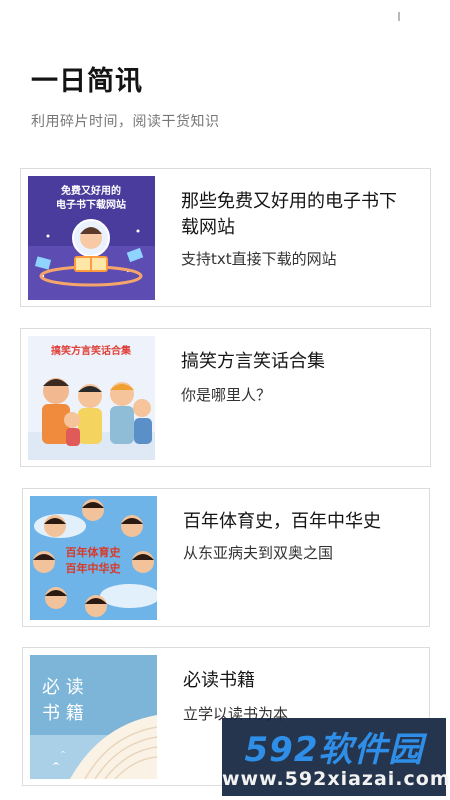 The width and height of the screenshot is (450, 800). I want to click on article-description: 从东亚病夫到双奥之国, so click(258, 553).